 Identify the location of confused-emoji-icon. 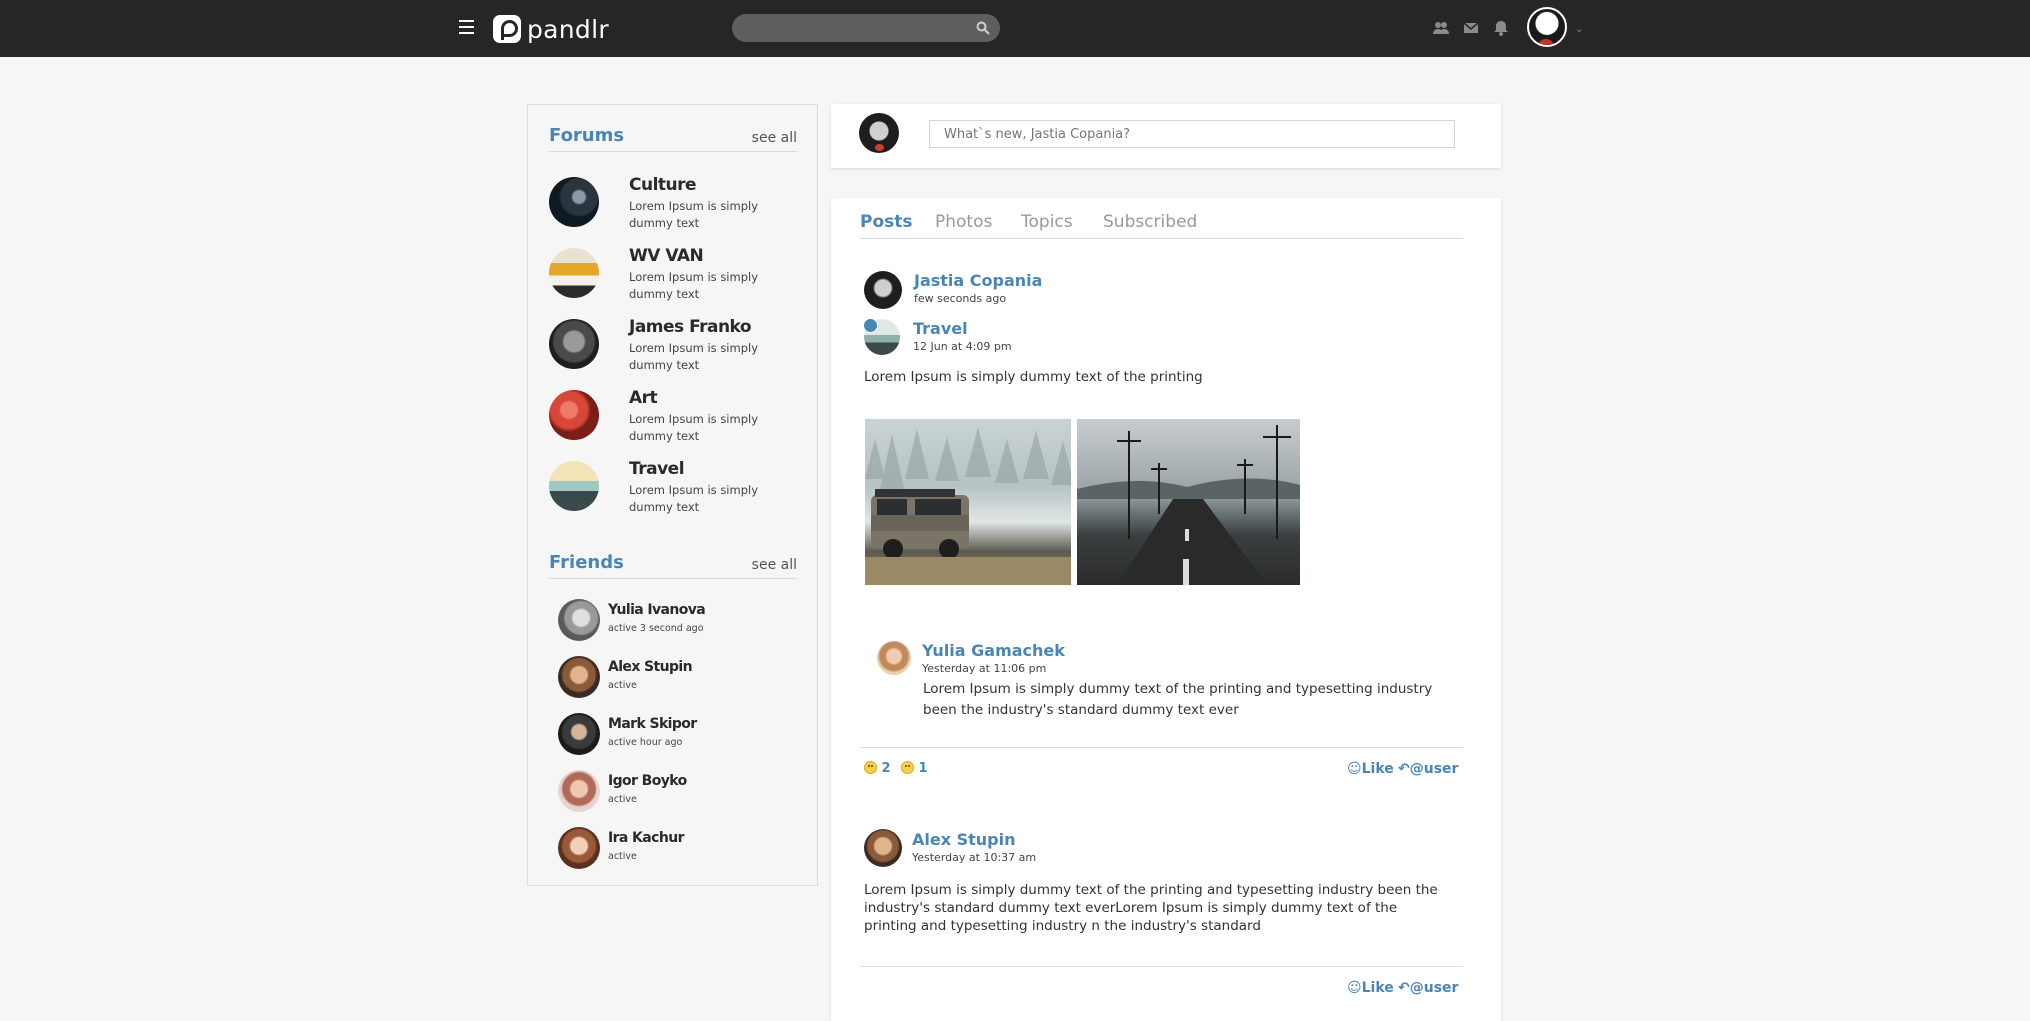
(907, 767).